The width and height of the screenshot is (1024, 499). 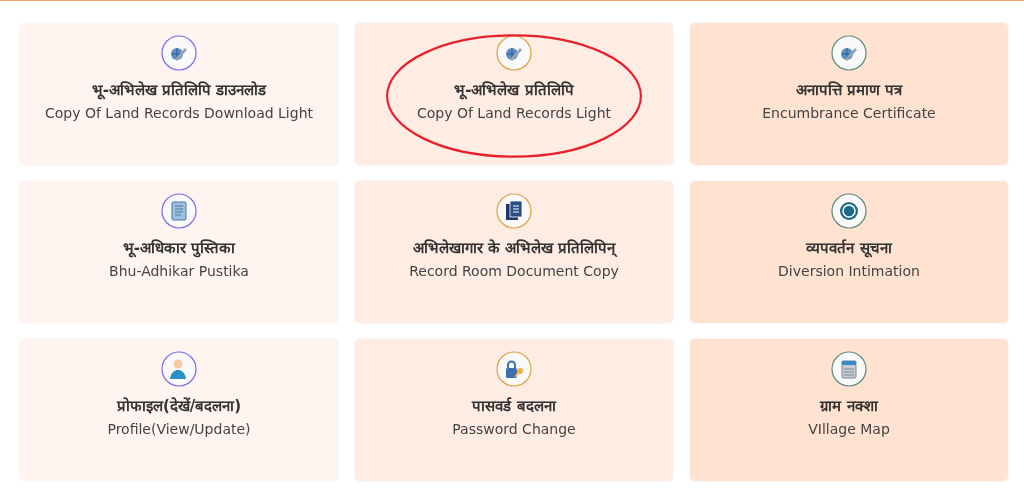 I want to click on card-title: व्यपवर्तन सूचना, so click(x=849, y=247).